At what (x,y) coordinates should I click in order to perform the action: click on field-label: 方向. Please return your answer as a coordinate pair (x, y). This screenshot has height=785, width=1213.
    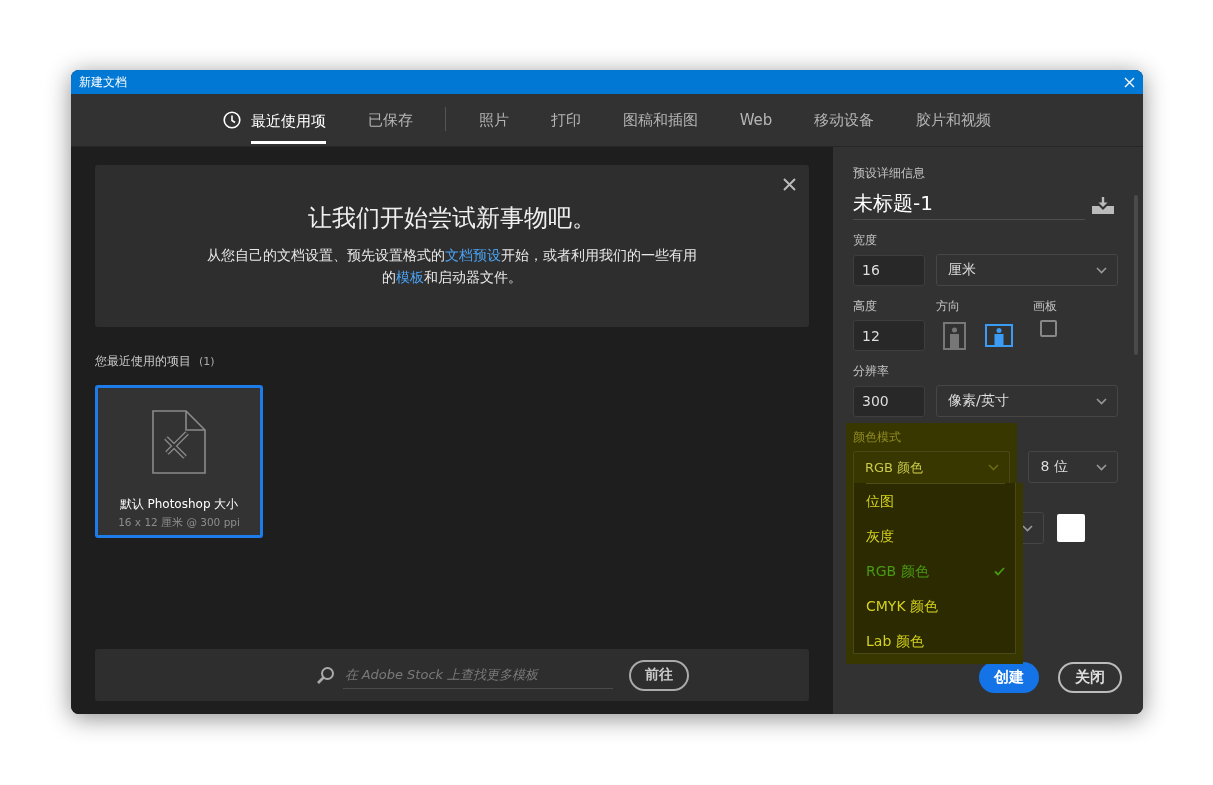
    Looking at the image, I should click on (948, 306).